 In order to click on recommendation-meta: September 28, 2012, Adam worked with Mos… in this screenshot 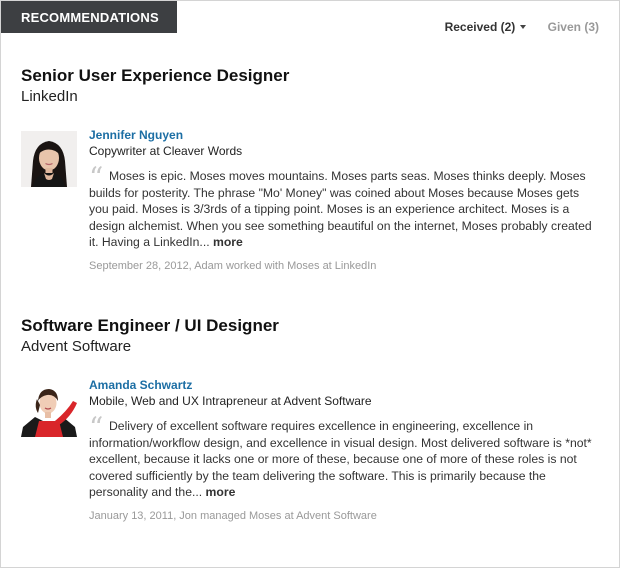, I will do `click(233, 265)`.